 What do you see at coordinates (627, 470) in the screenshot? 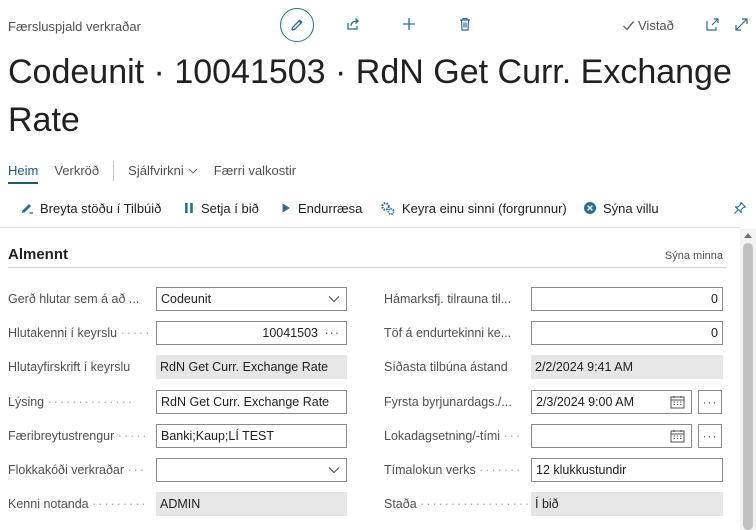
I see `job-timeout-input: 12 klukkustundir` at bounding box center [627, 470].